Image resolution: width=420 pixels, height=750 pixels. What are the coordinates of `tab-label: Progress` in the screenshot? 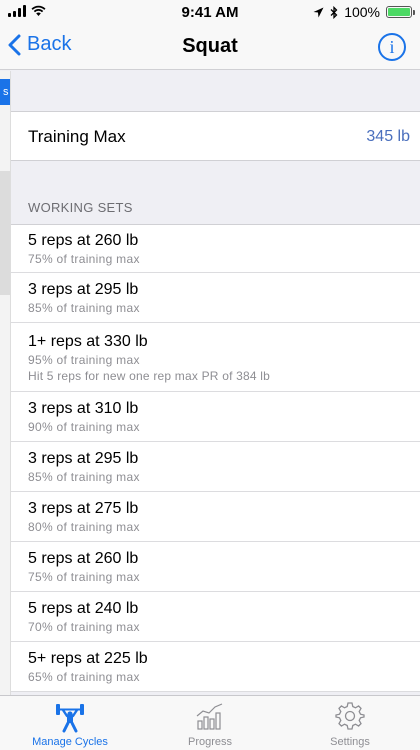 It's located at (210, 742).